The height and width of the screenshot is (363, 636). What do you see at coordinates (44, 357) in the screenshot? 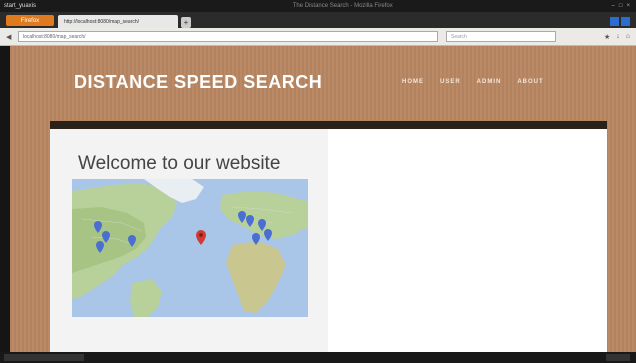
I see `taskbar-left` at bounding box center [44, 357].